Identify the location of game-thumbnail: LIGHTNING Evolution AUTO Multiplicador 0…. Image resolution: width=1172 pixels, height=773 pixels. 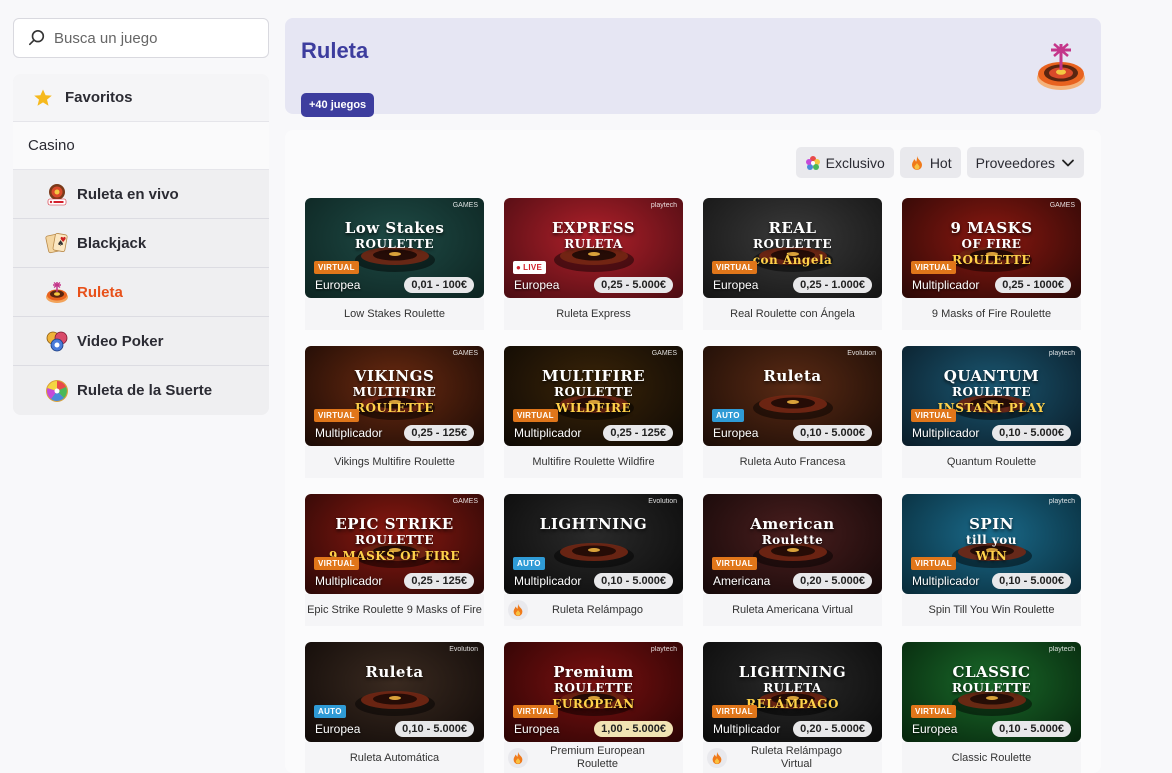
(593, 544).